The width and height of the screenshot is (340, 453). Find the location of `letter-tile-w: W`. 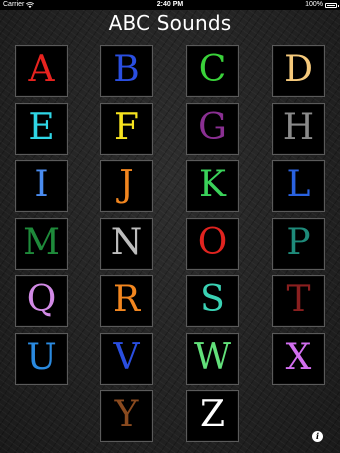

letter-tile-w: W is located at coordinates (212, 359).